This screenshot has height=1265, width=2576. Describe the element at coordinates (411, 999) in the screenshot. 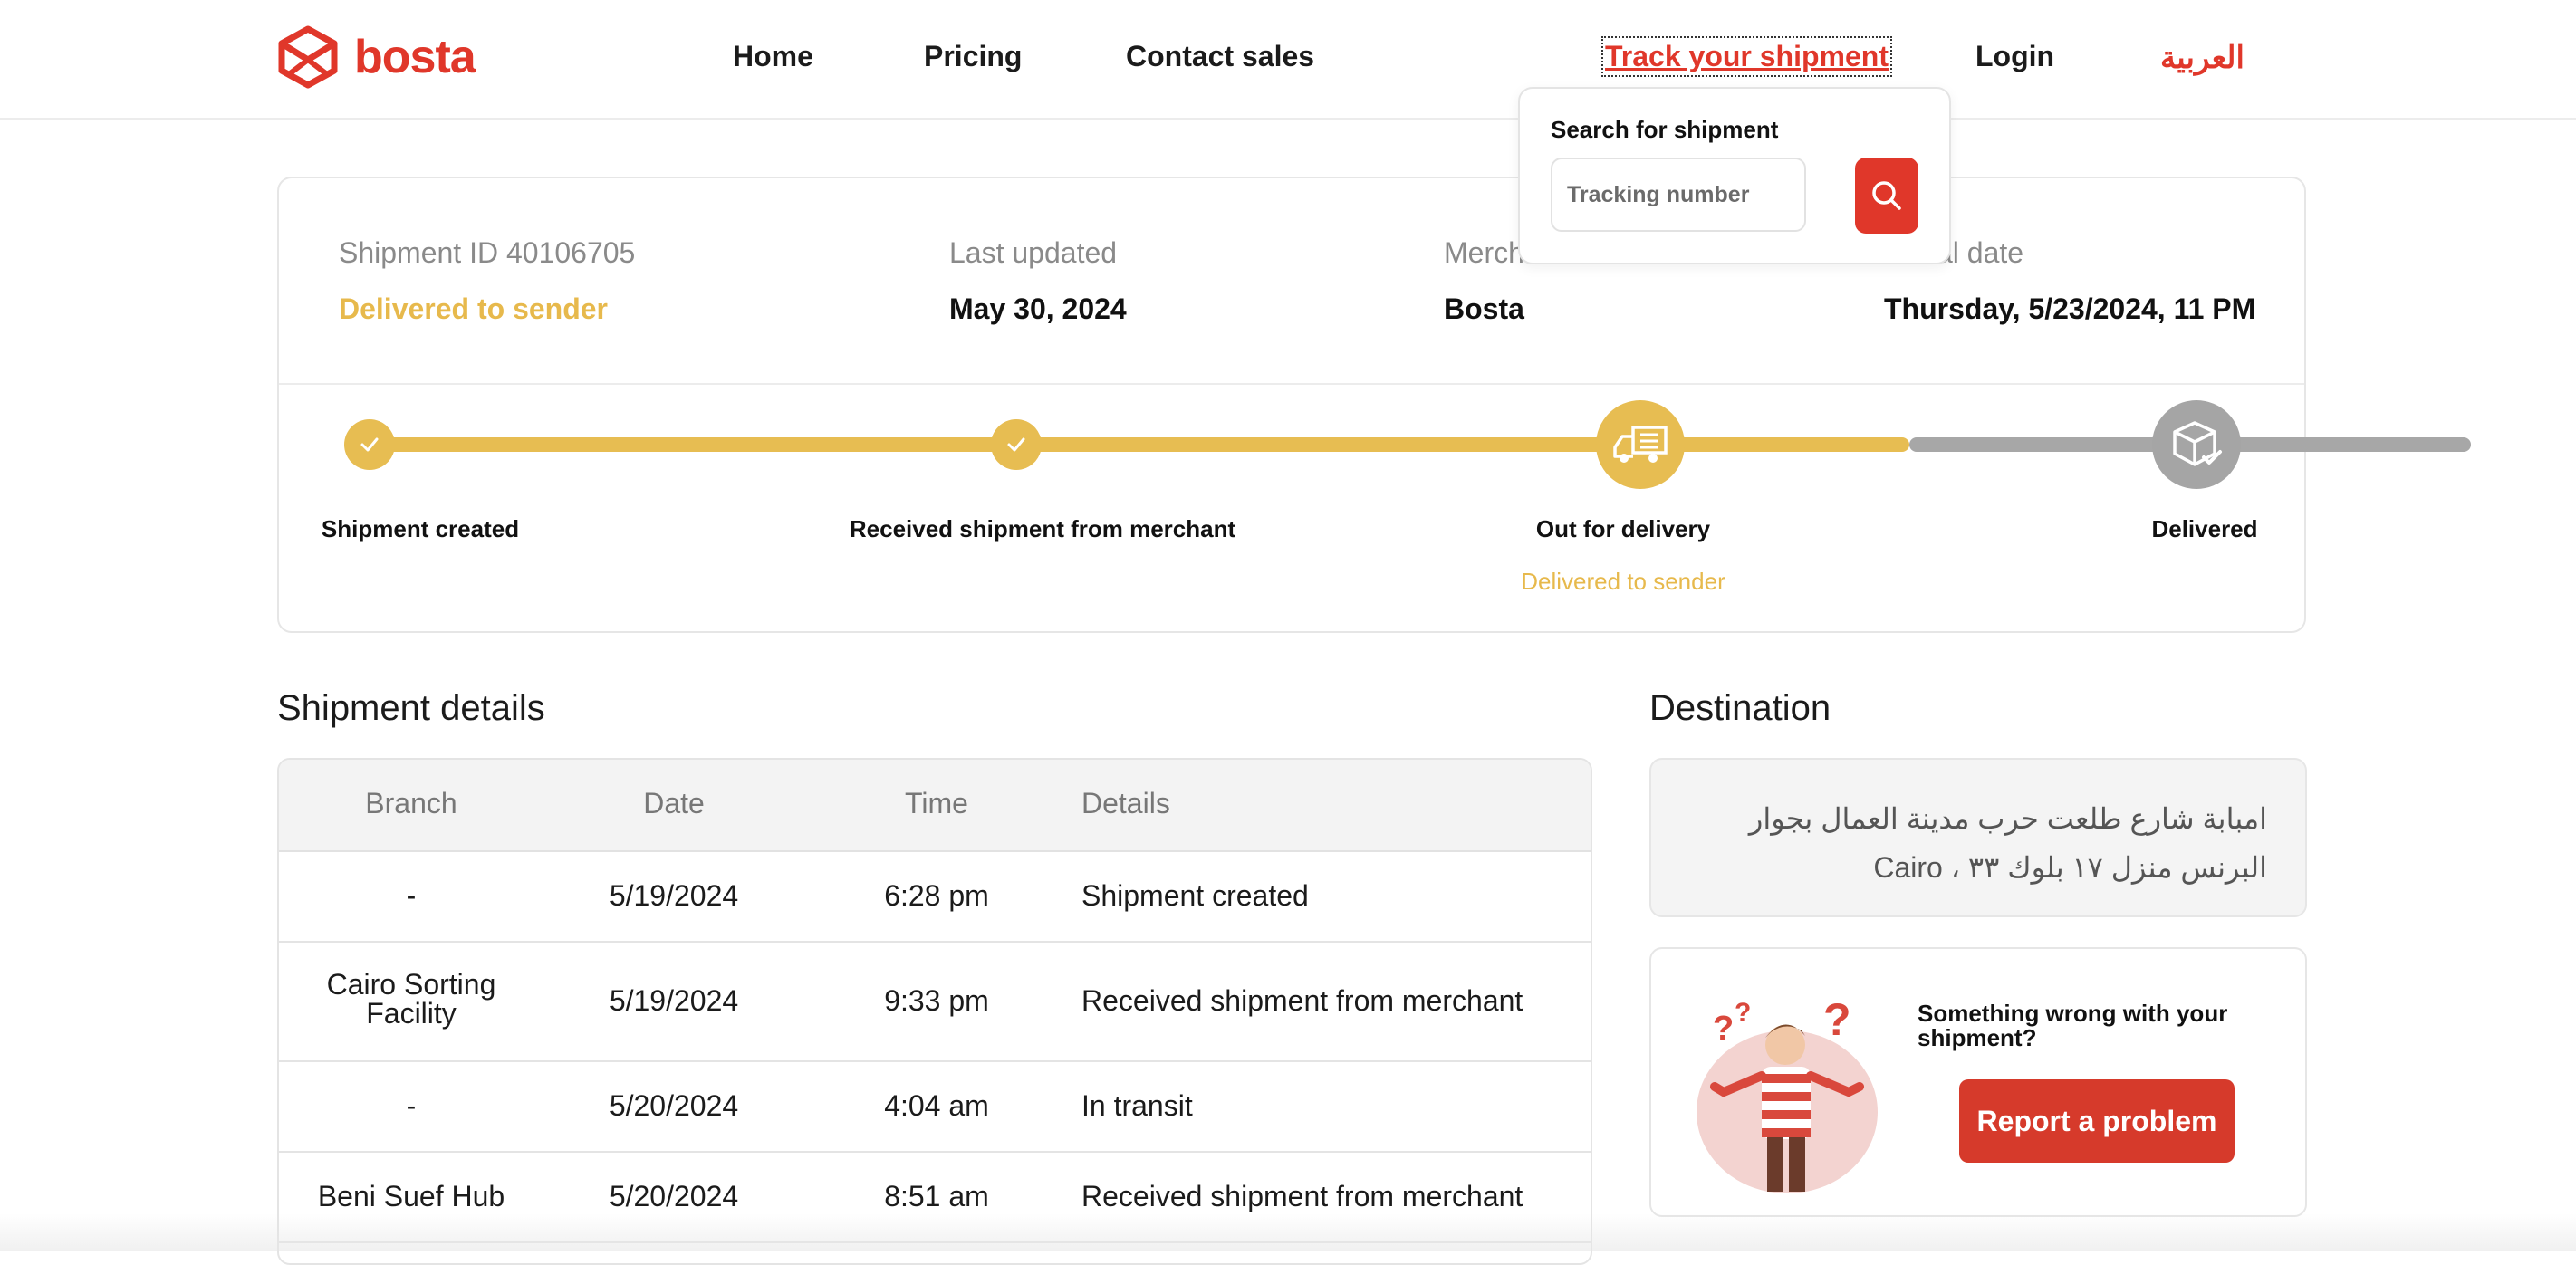

I see `cell-branch: Cairo Sorting Facility` at that location.